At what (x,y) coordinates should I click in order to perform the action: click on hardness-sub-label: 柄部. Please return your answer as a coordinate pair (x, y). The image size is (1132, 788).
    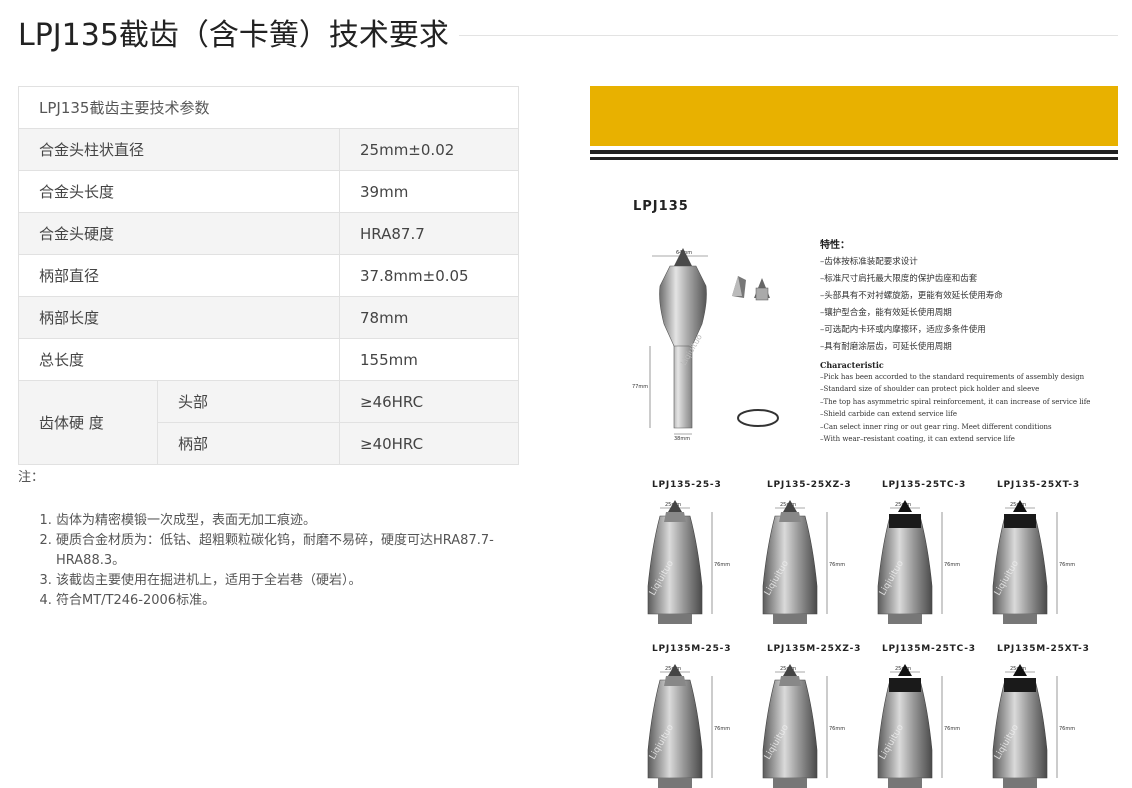
    Looking at the image, I should click on (248, 443).